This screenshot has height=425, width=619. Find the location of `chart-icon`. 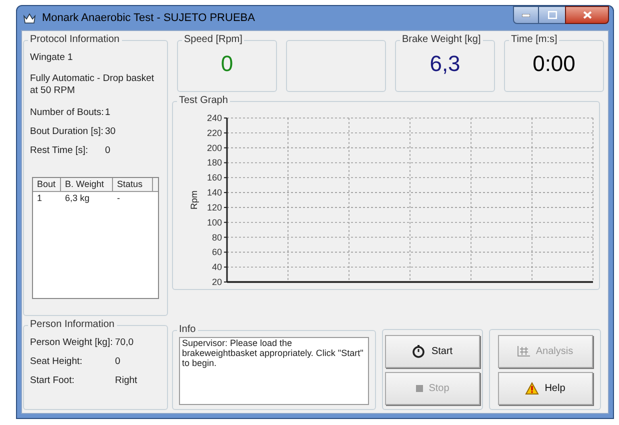

chart-icon is located at coordinates (523, 351).